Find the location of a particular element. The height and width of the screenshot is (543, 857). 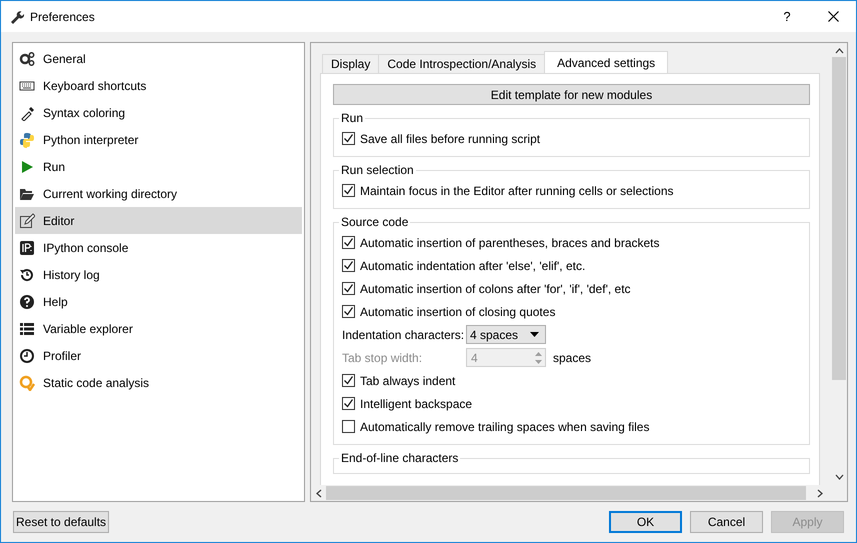

category-item: Editor is located at coordinates (158, 220).